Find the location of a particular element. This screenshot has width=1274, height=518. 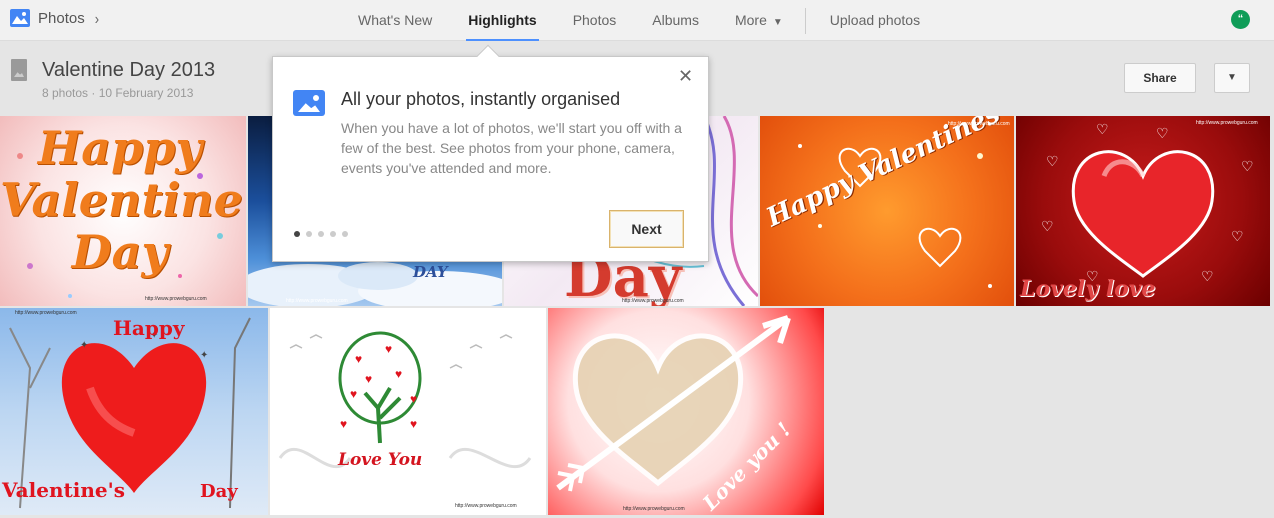

tab-photos: Photos is located at coordinates (595, 20).